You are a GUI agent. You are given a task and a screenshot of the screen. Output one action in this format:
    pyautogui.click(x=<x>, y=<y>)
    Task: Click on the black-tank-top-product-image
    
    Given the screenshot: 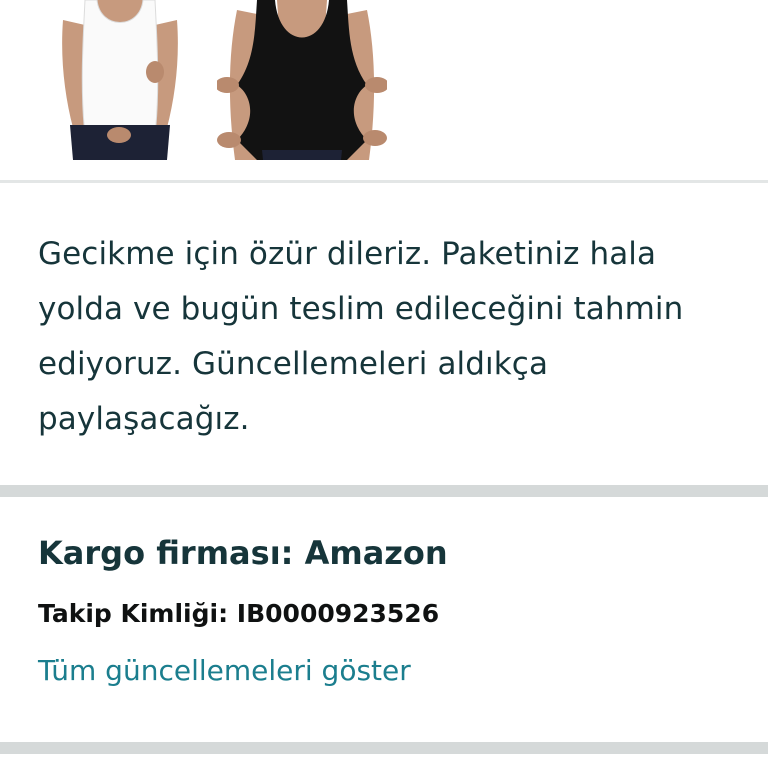 What is the action you would take?
    pyautogui.click(x=302, y=80)
    